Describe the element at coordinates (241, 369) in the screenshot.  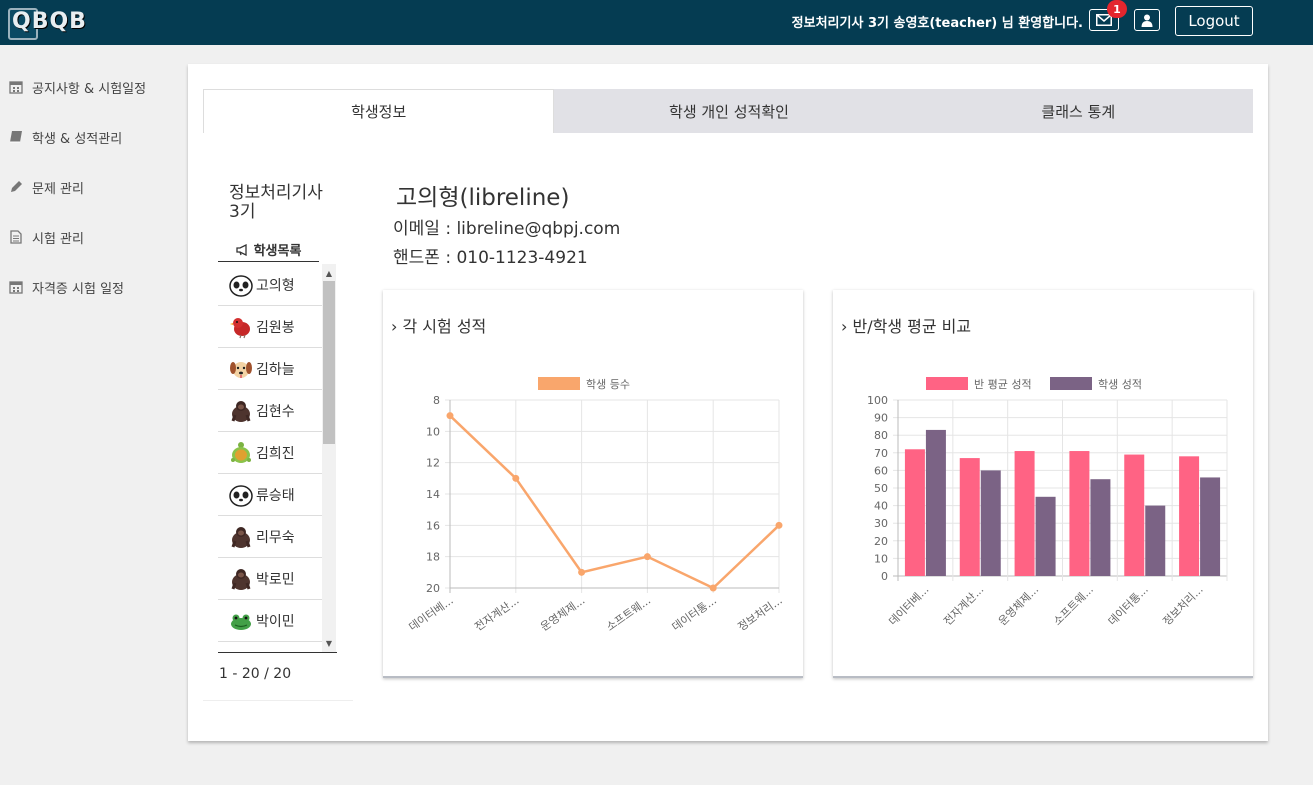
I see `dog-icon` at that location.